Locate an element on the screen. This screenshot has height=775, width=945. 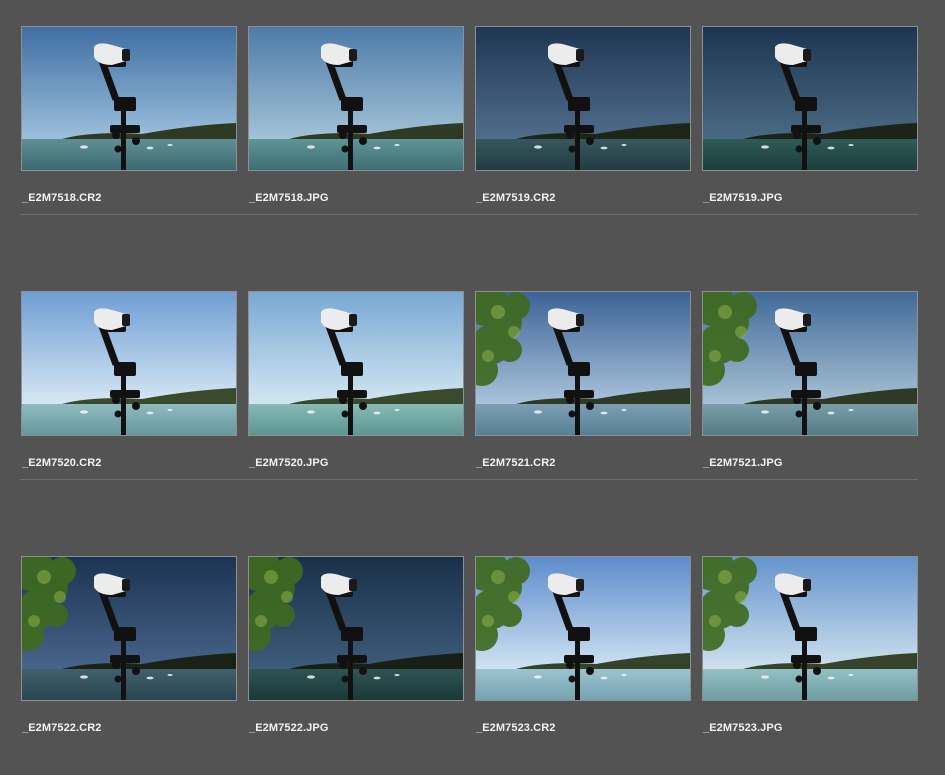
thumbnail-filename: _E2M7521.CR2 is located at coordinates (516, 463).